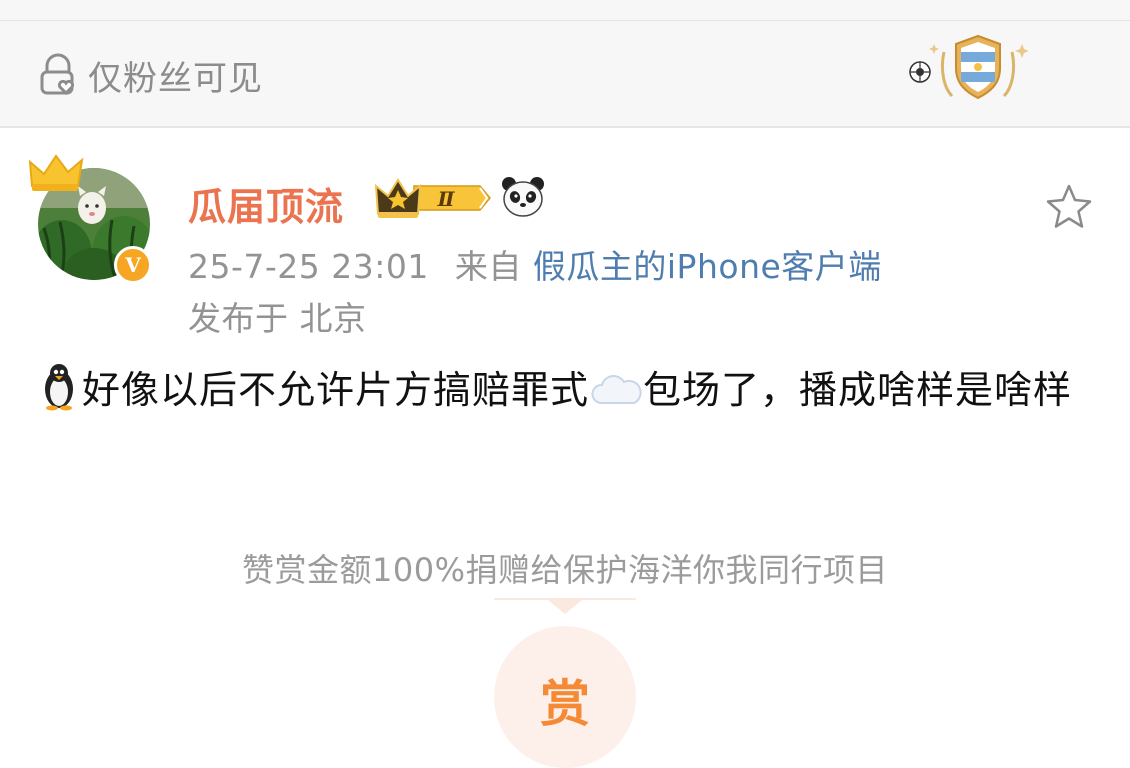 This screenshot has width=1130, height=768. Describe the element at coordinates (968, 67) in the screenshot. I see `football-emblem-icon` at that location.